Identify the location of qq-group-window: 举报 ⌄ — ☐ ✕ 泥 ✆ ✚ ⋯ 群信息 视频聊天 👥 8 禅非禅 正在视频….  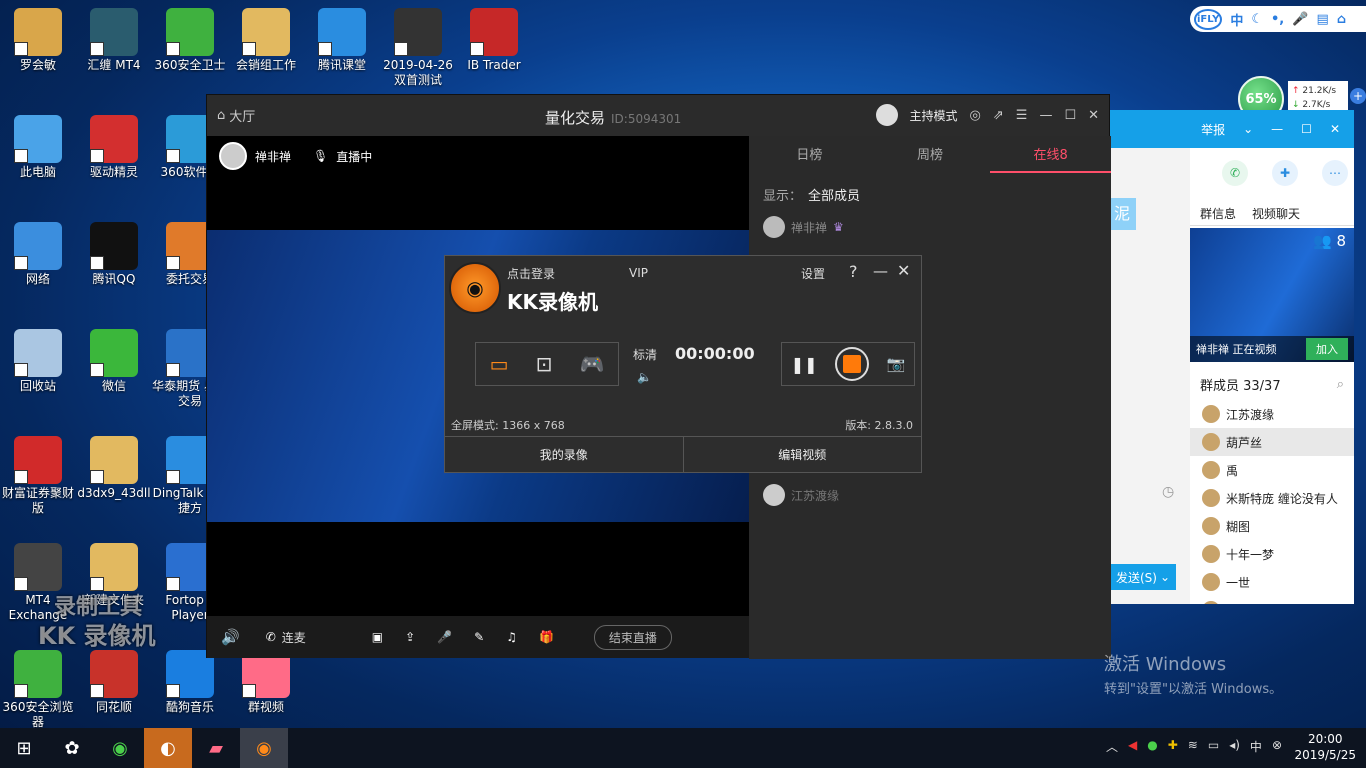
(1232, 357).